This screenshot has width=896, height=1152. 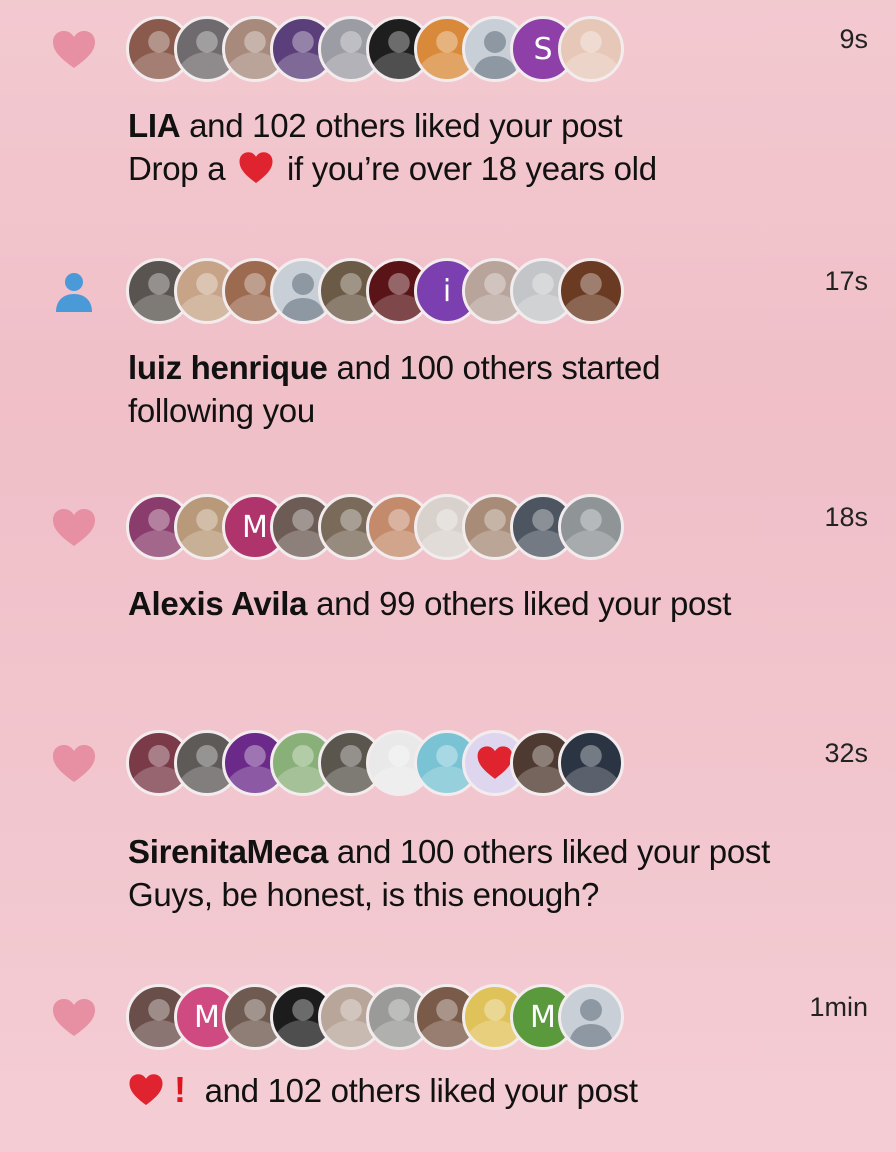 What do you see at coordinates (375, 294) in the screenshot?
I see `avatar-row: i` at bounding box center [375, 294].